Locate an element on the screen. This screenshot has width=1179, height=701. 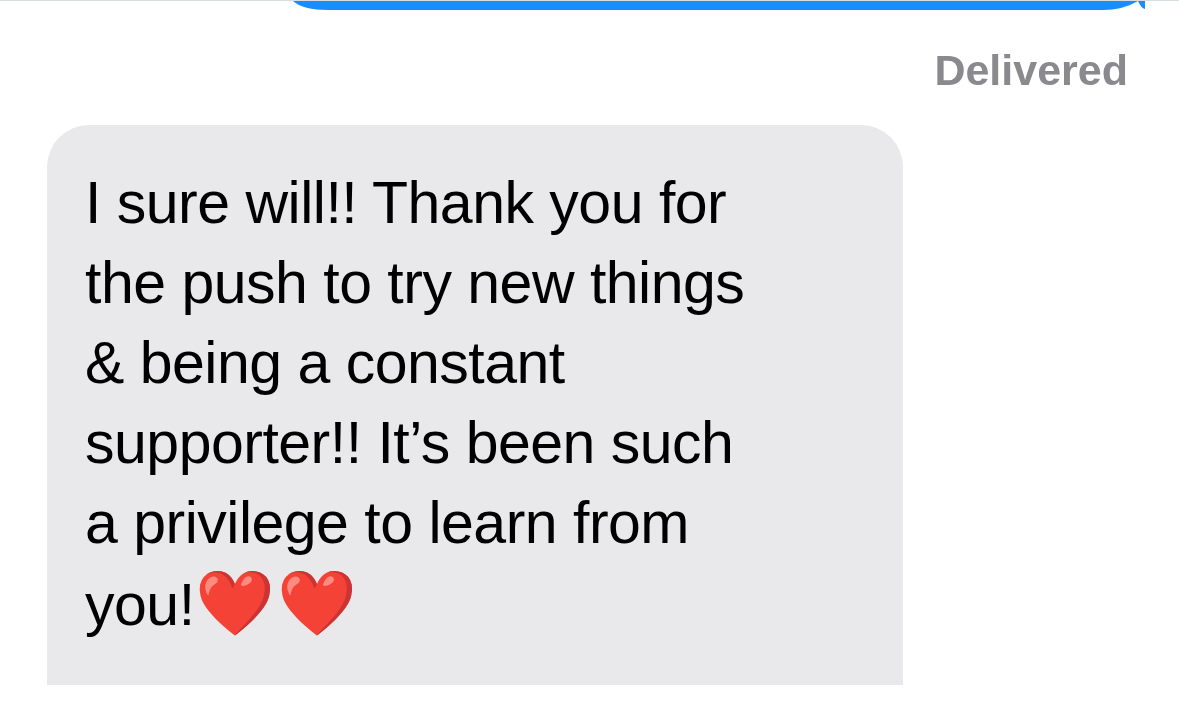
delivery-status: Delivered is located at coordinates (1031, 70).